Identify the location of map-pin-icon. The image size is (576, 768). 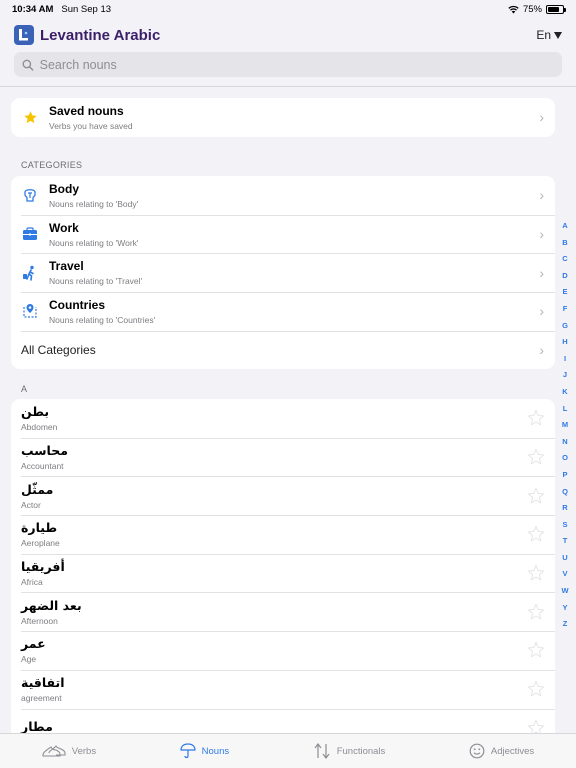
(30, 311).